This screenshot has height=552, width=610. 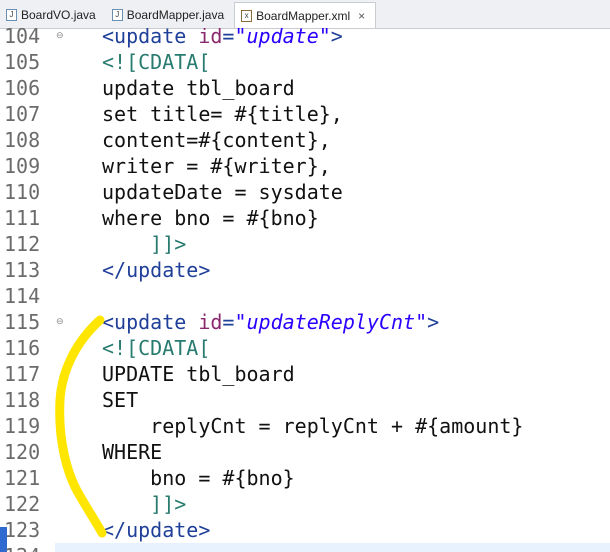 What do you see at coordinates (22, 426) in the screenshot?
I see `line-number: 119` at bounding box center [22, 426].